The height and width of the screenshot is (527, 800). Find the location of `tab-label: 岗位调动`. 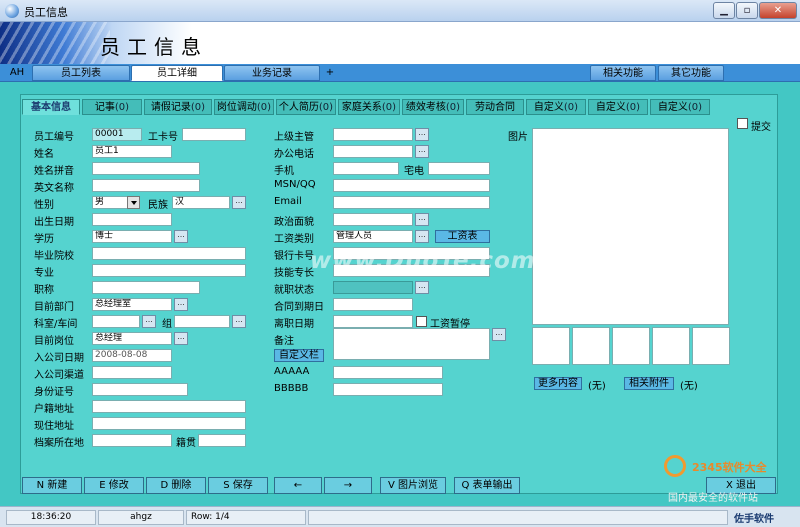

tab-label: 岗位调动 is located at coordinates (236, 107).